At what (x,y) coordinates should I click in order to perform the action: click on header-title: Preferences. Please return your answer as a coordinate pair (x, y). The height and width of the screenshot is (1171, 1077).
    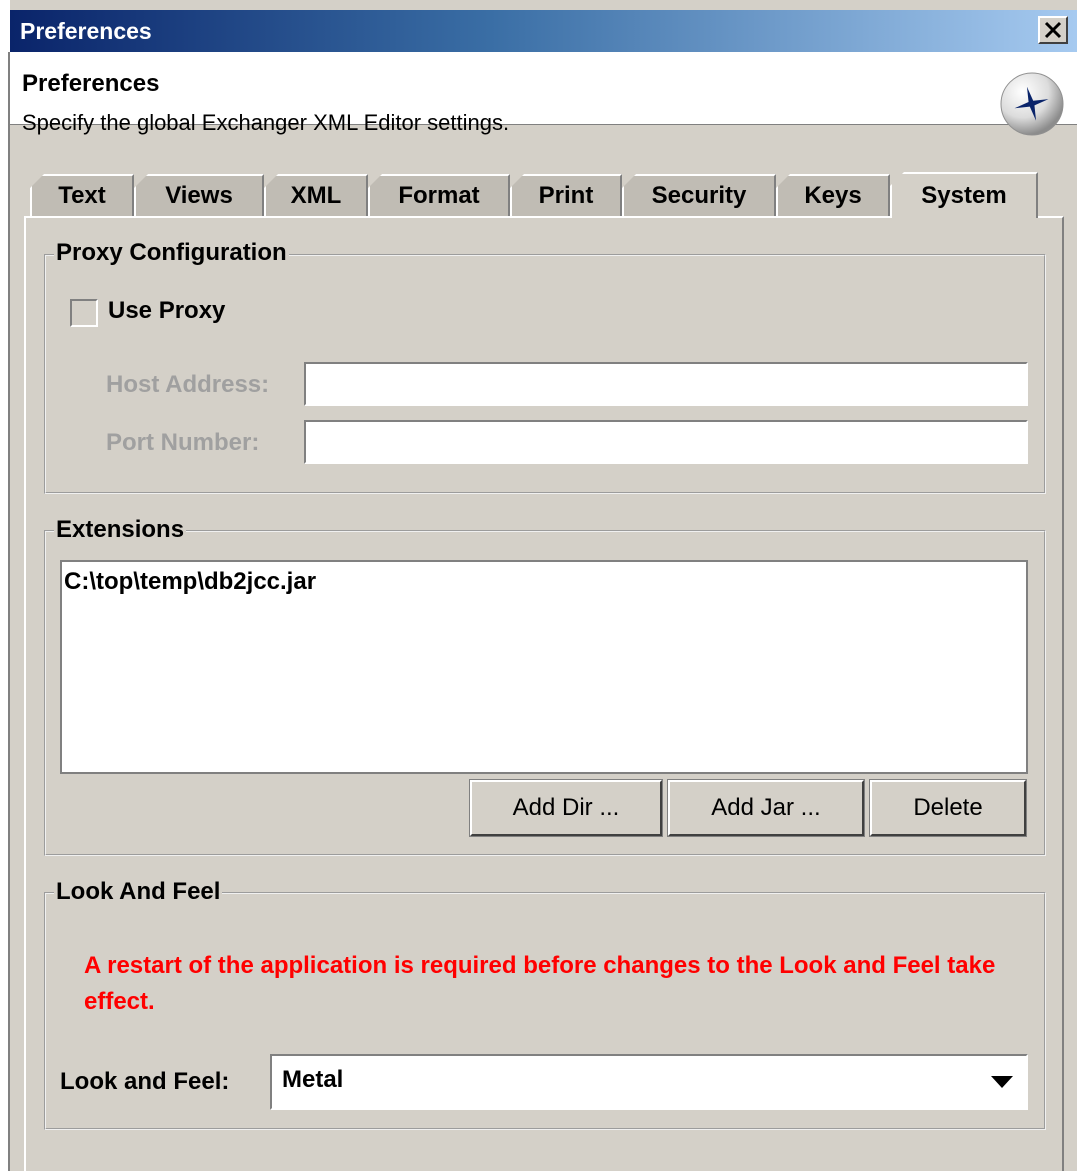
    Looking at the image, I should click on (91, 83).